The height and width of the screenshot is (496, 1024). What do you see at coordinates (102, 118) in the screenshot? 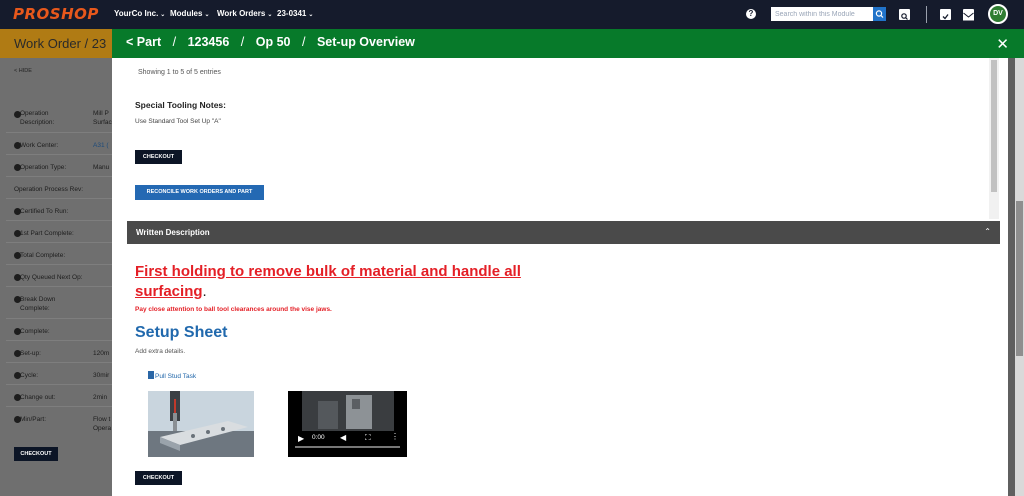
I see `detail-value: Mill P Surfac` at bounding box center [102, 118].